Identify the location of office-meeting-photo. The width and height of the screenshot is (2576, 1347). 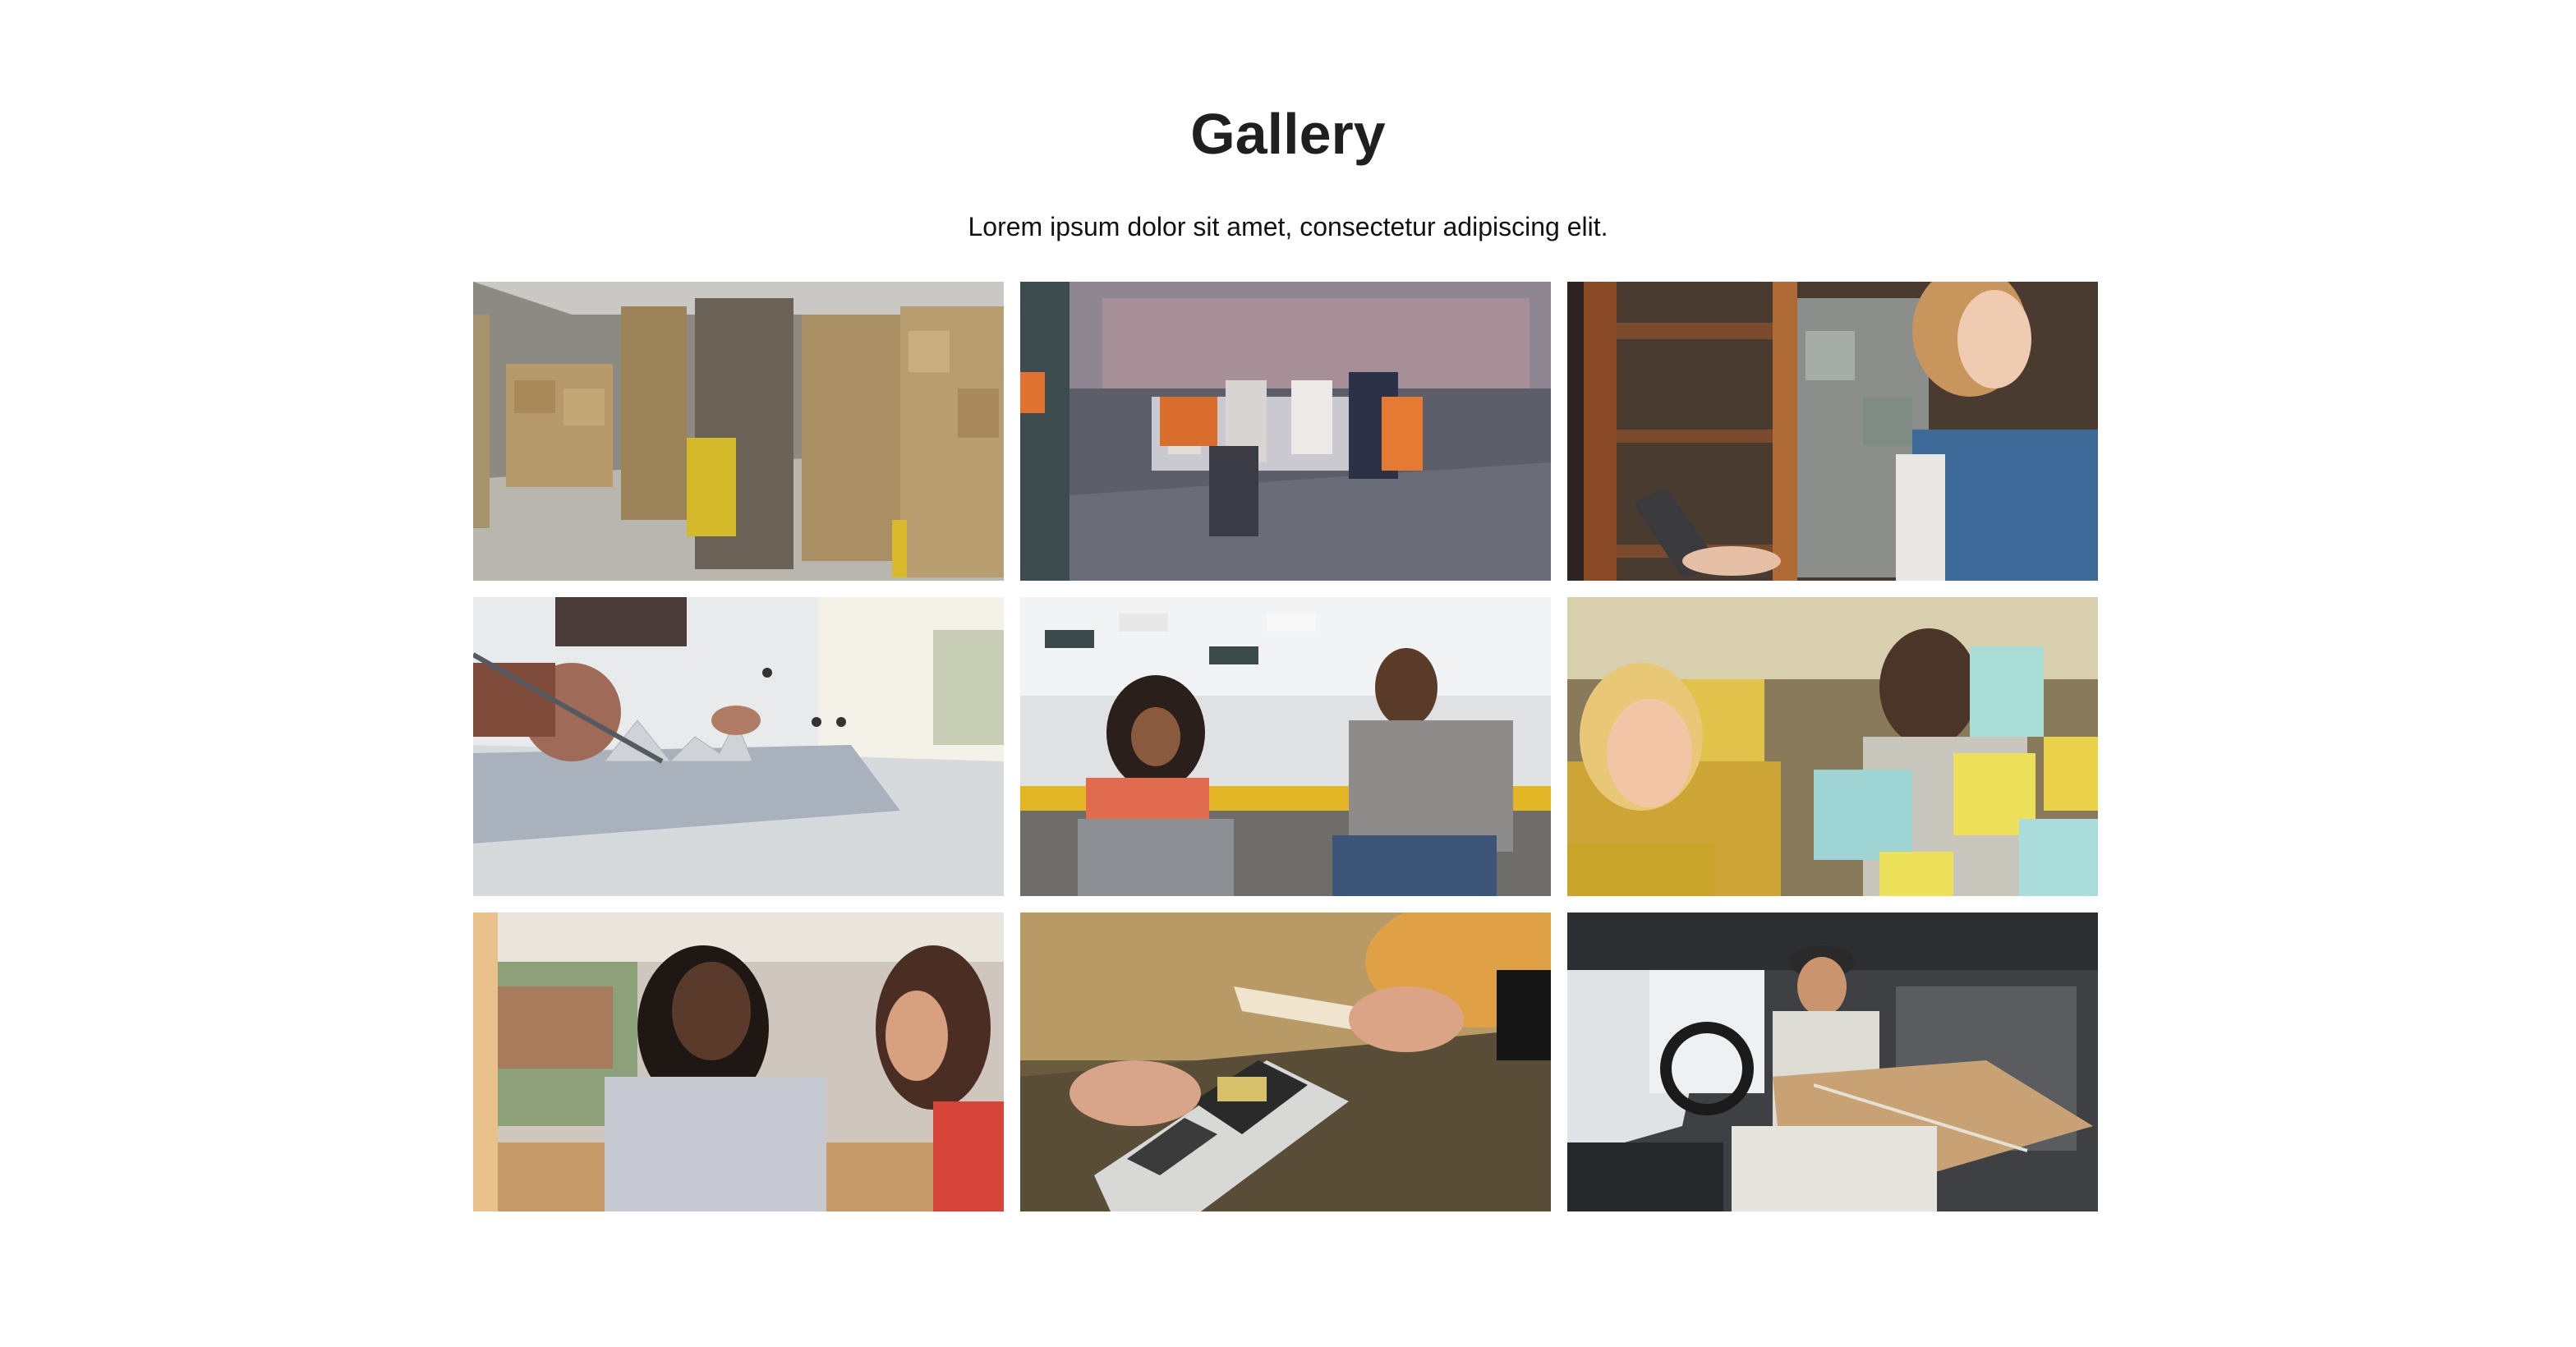
(1285, 431).